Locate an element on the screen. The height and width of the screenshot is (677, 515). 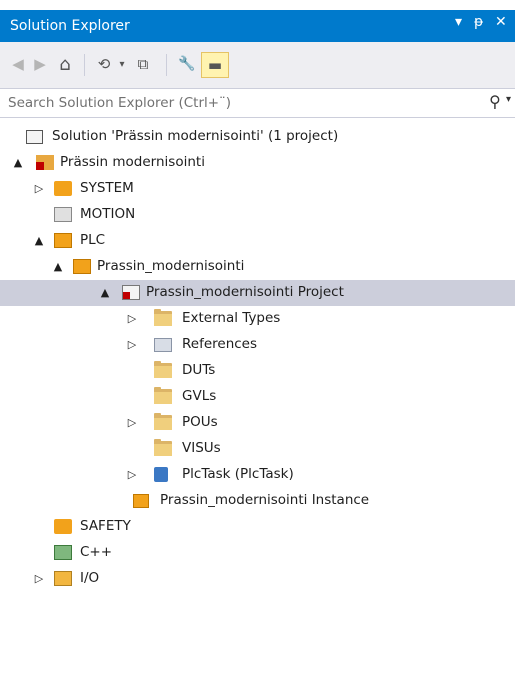
tree-item-label: DUTs is located at coordinates (199, 370).